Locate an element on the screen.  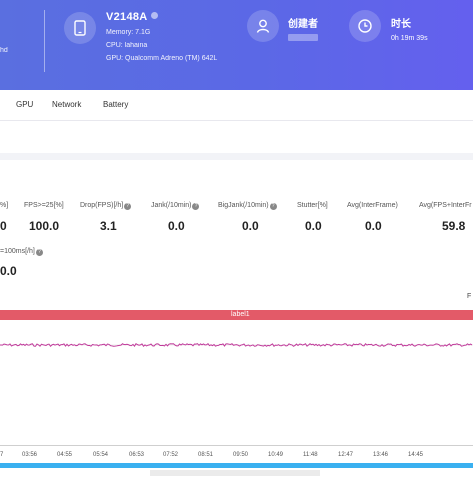
x-tick-label: 07:52 is located at coordinates (171, 455).